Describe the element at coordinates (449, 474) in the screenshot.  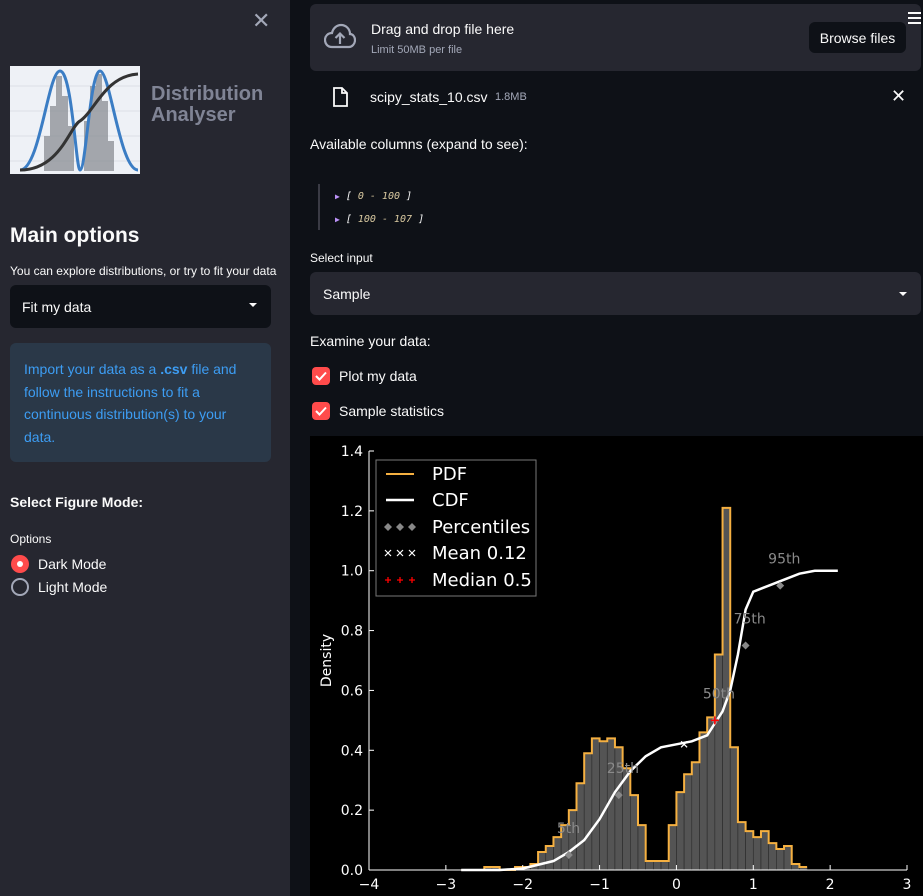
I see `legend-label: PDF` at that location.